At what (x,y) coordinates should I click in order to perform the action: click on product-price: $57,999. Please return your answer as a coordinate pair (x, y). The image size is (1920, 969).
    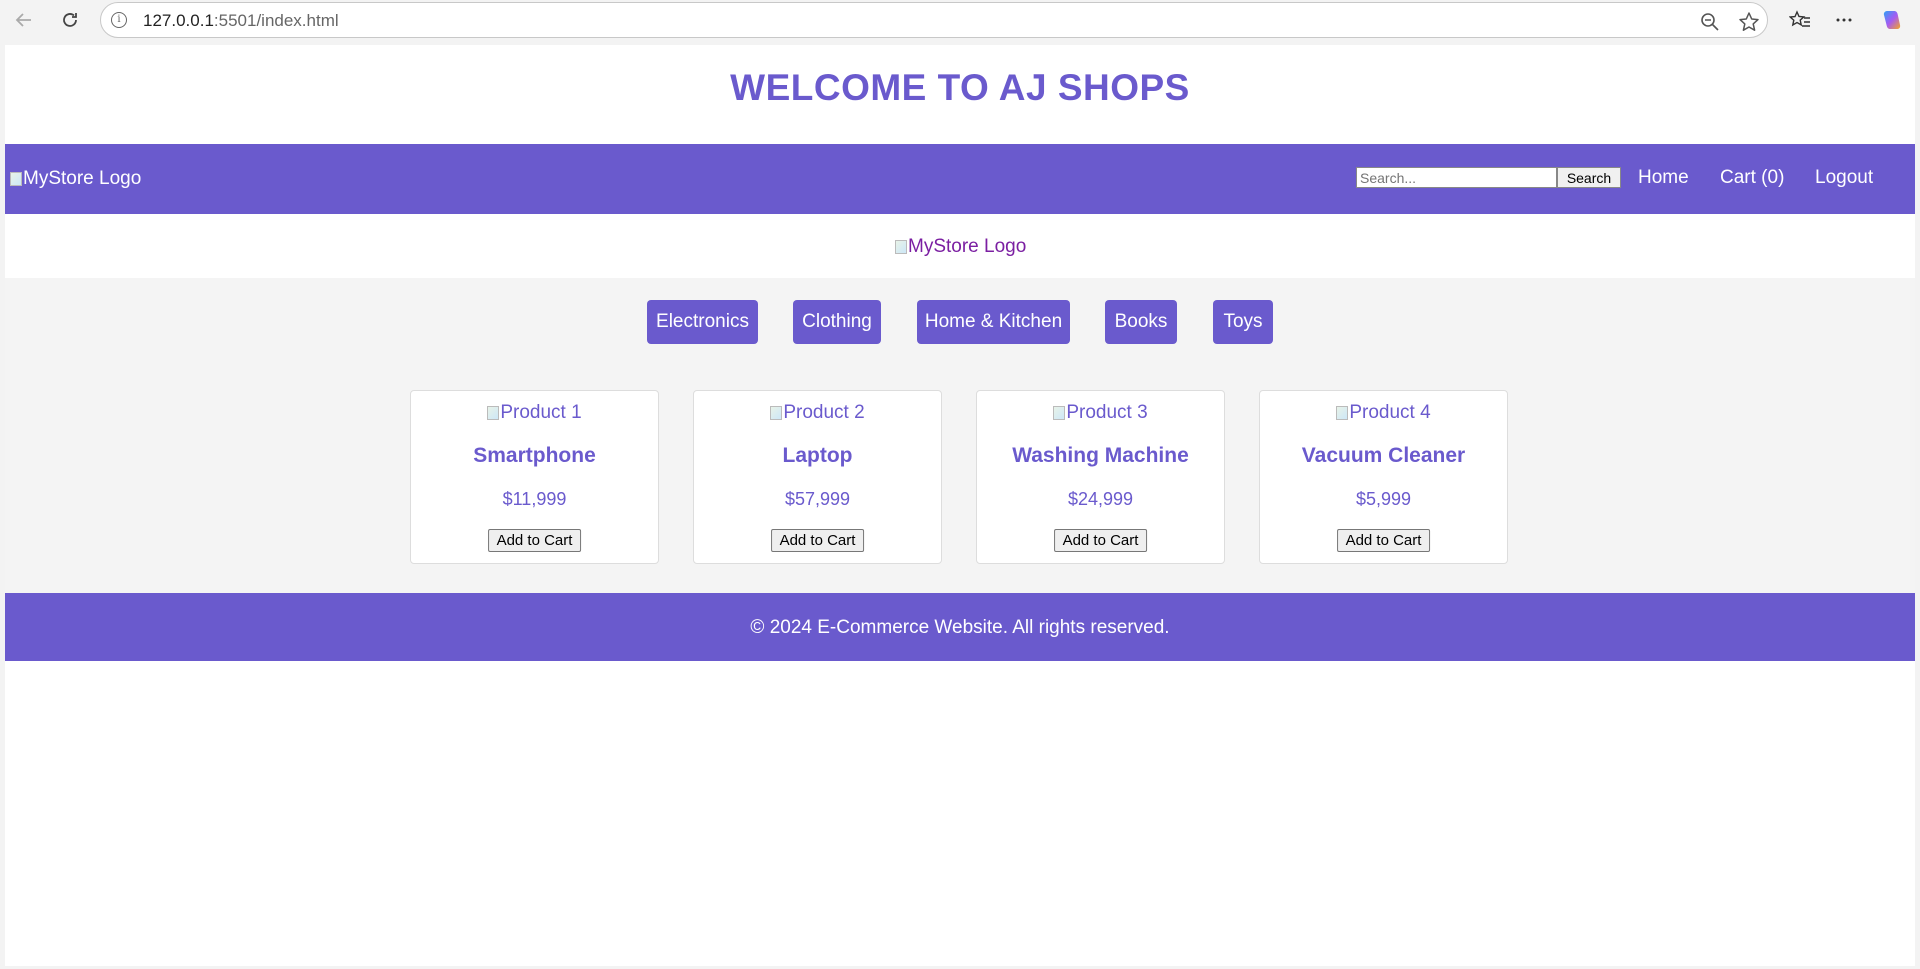
    Looking at the image, I should click on (817, 499).